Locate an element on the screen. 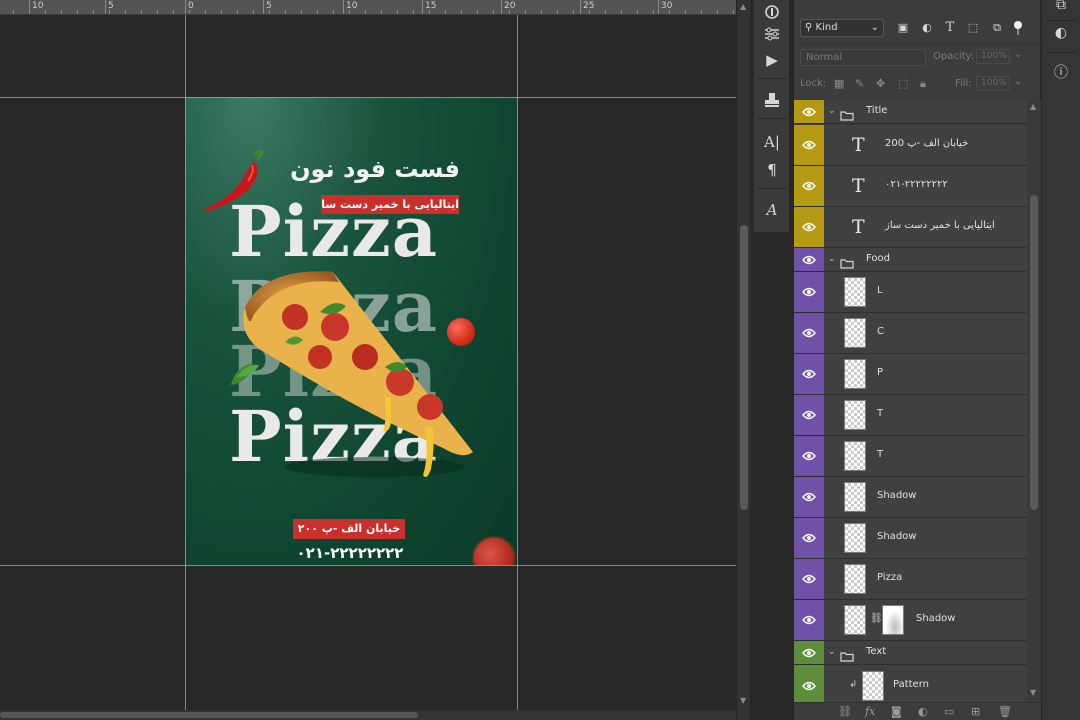 The image size is (1080, 720). glyphs-icon: A is located at coordinates (772, 210).